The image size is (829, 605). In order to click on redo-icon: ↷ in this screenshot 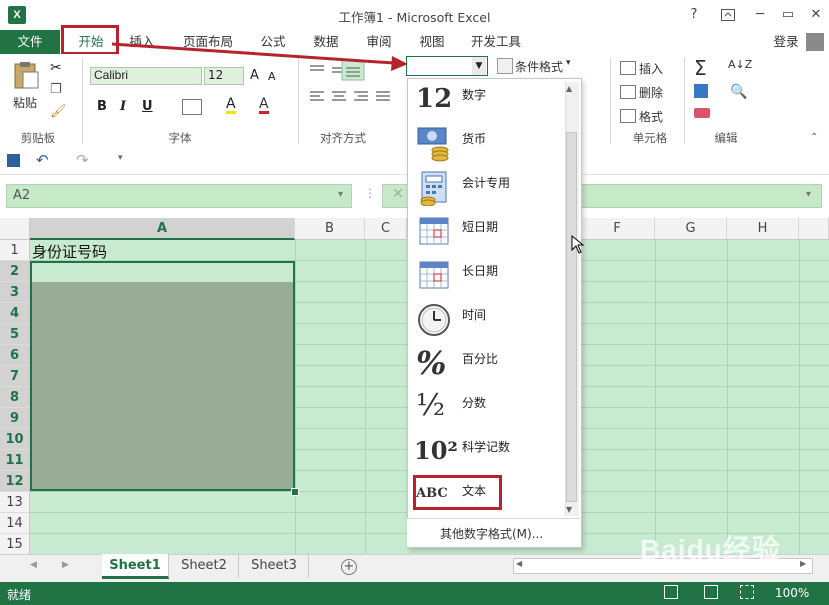, I will do `click(82, 160)`.